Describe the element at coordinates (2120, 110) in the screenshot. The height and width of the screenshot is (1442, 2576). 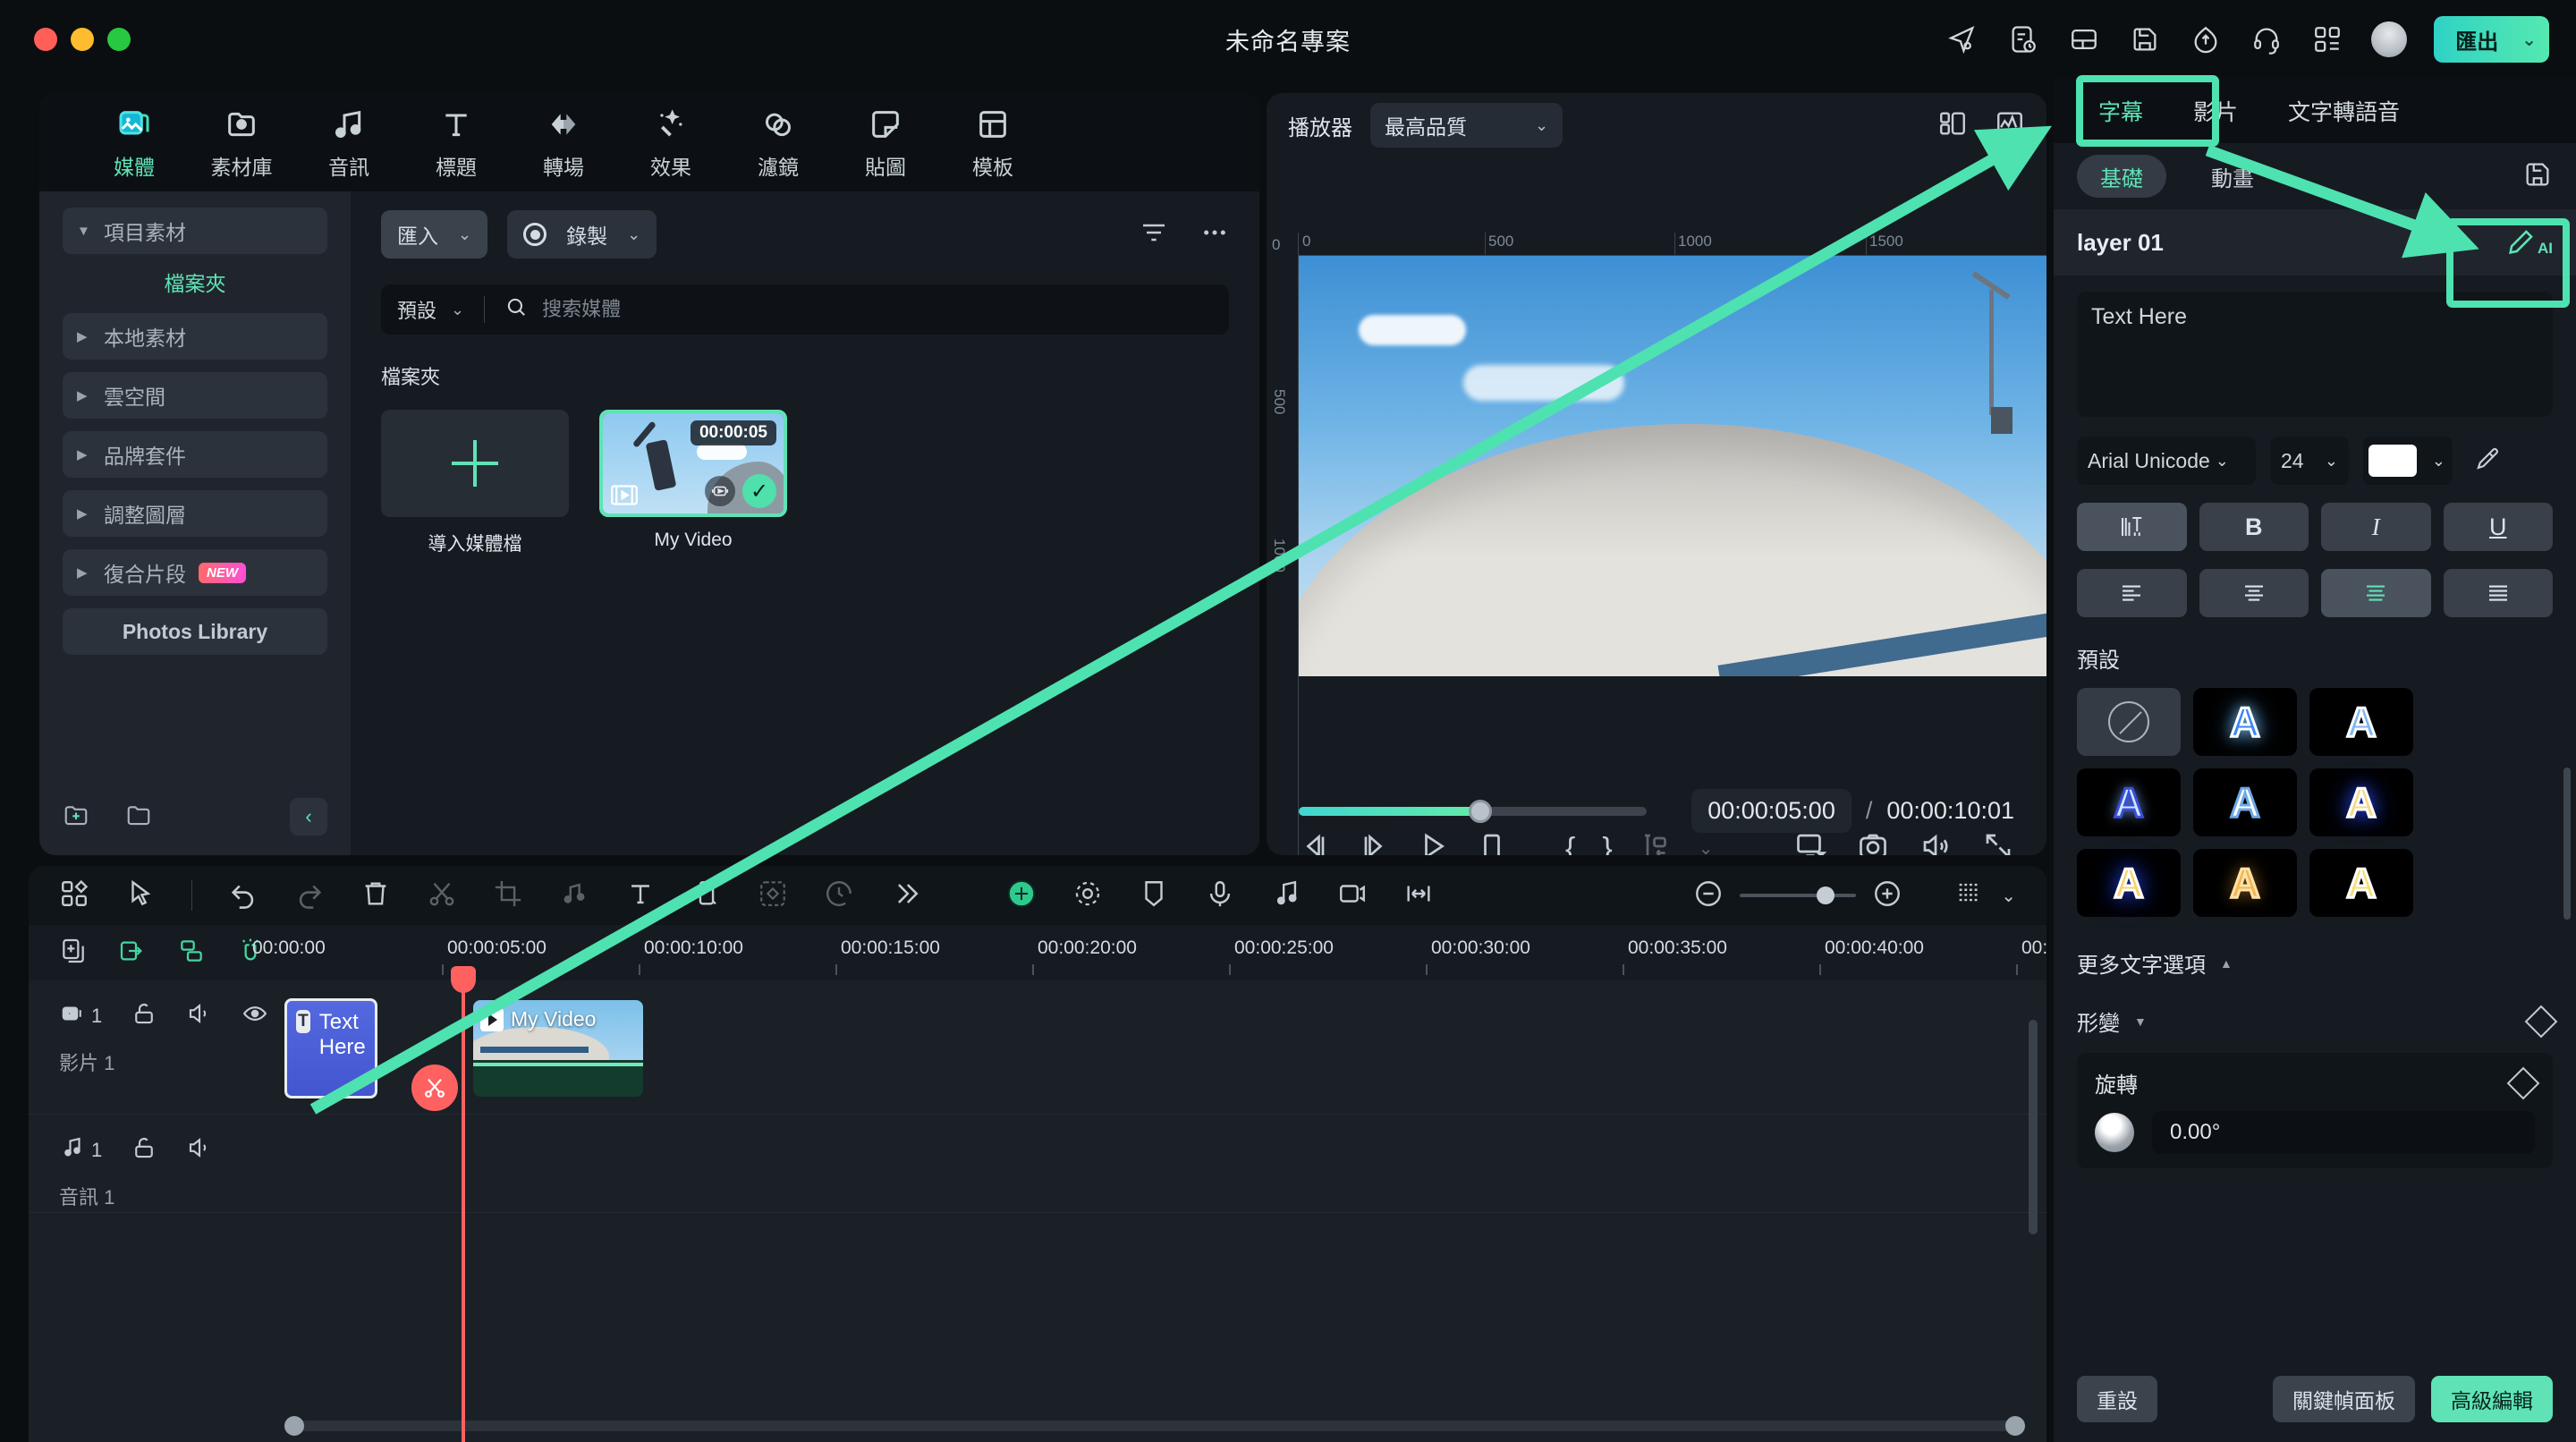
I see `tab-subtitle: 字幕` at that location.